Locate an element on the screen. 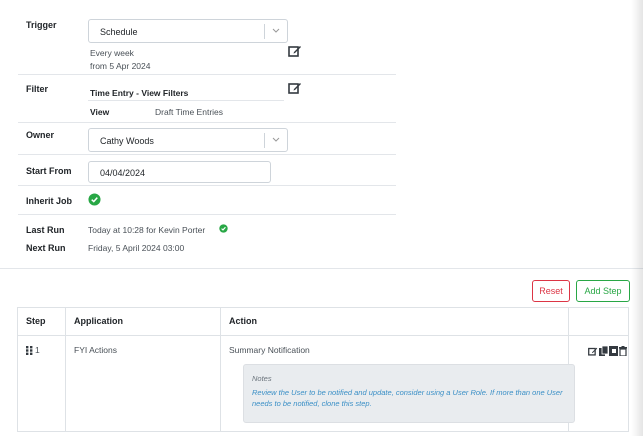 The width and height of the screenshot is (643, 436). start-from-label: Start From is located at coordinates (49, 171).